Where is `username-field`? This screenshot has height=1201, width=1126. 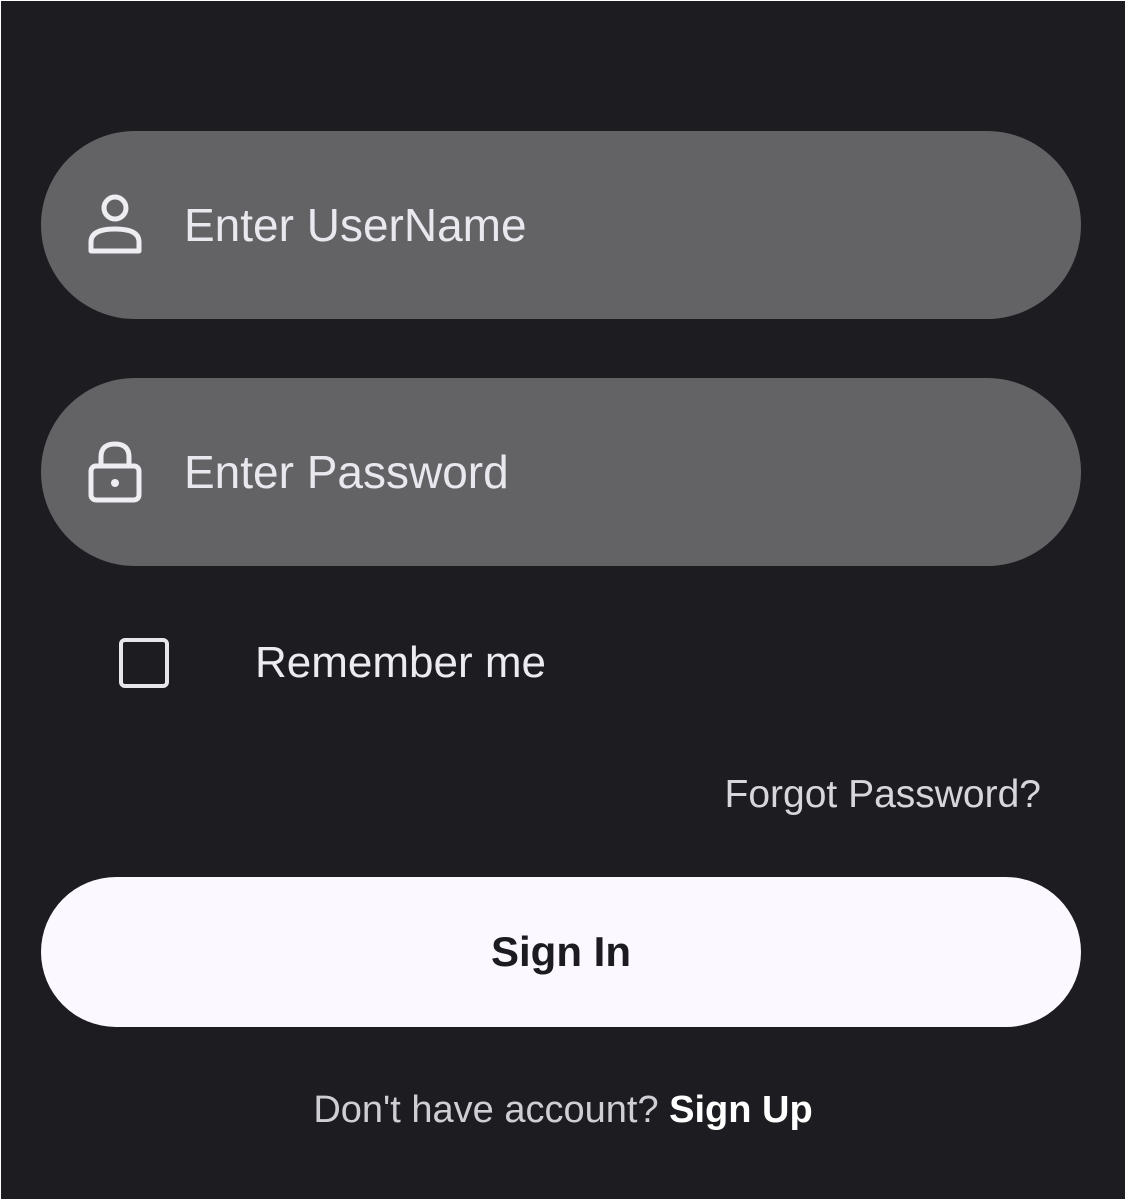
username-field is located at coordinates (561, 225).